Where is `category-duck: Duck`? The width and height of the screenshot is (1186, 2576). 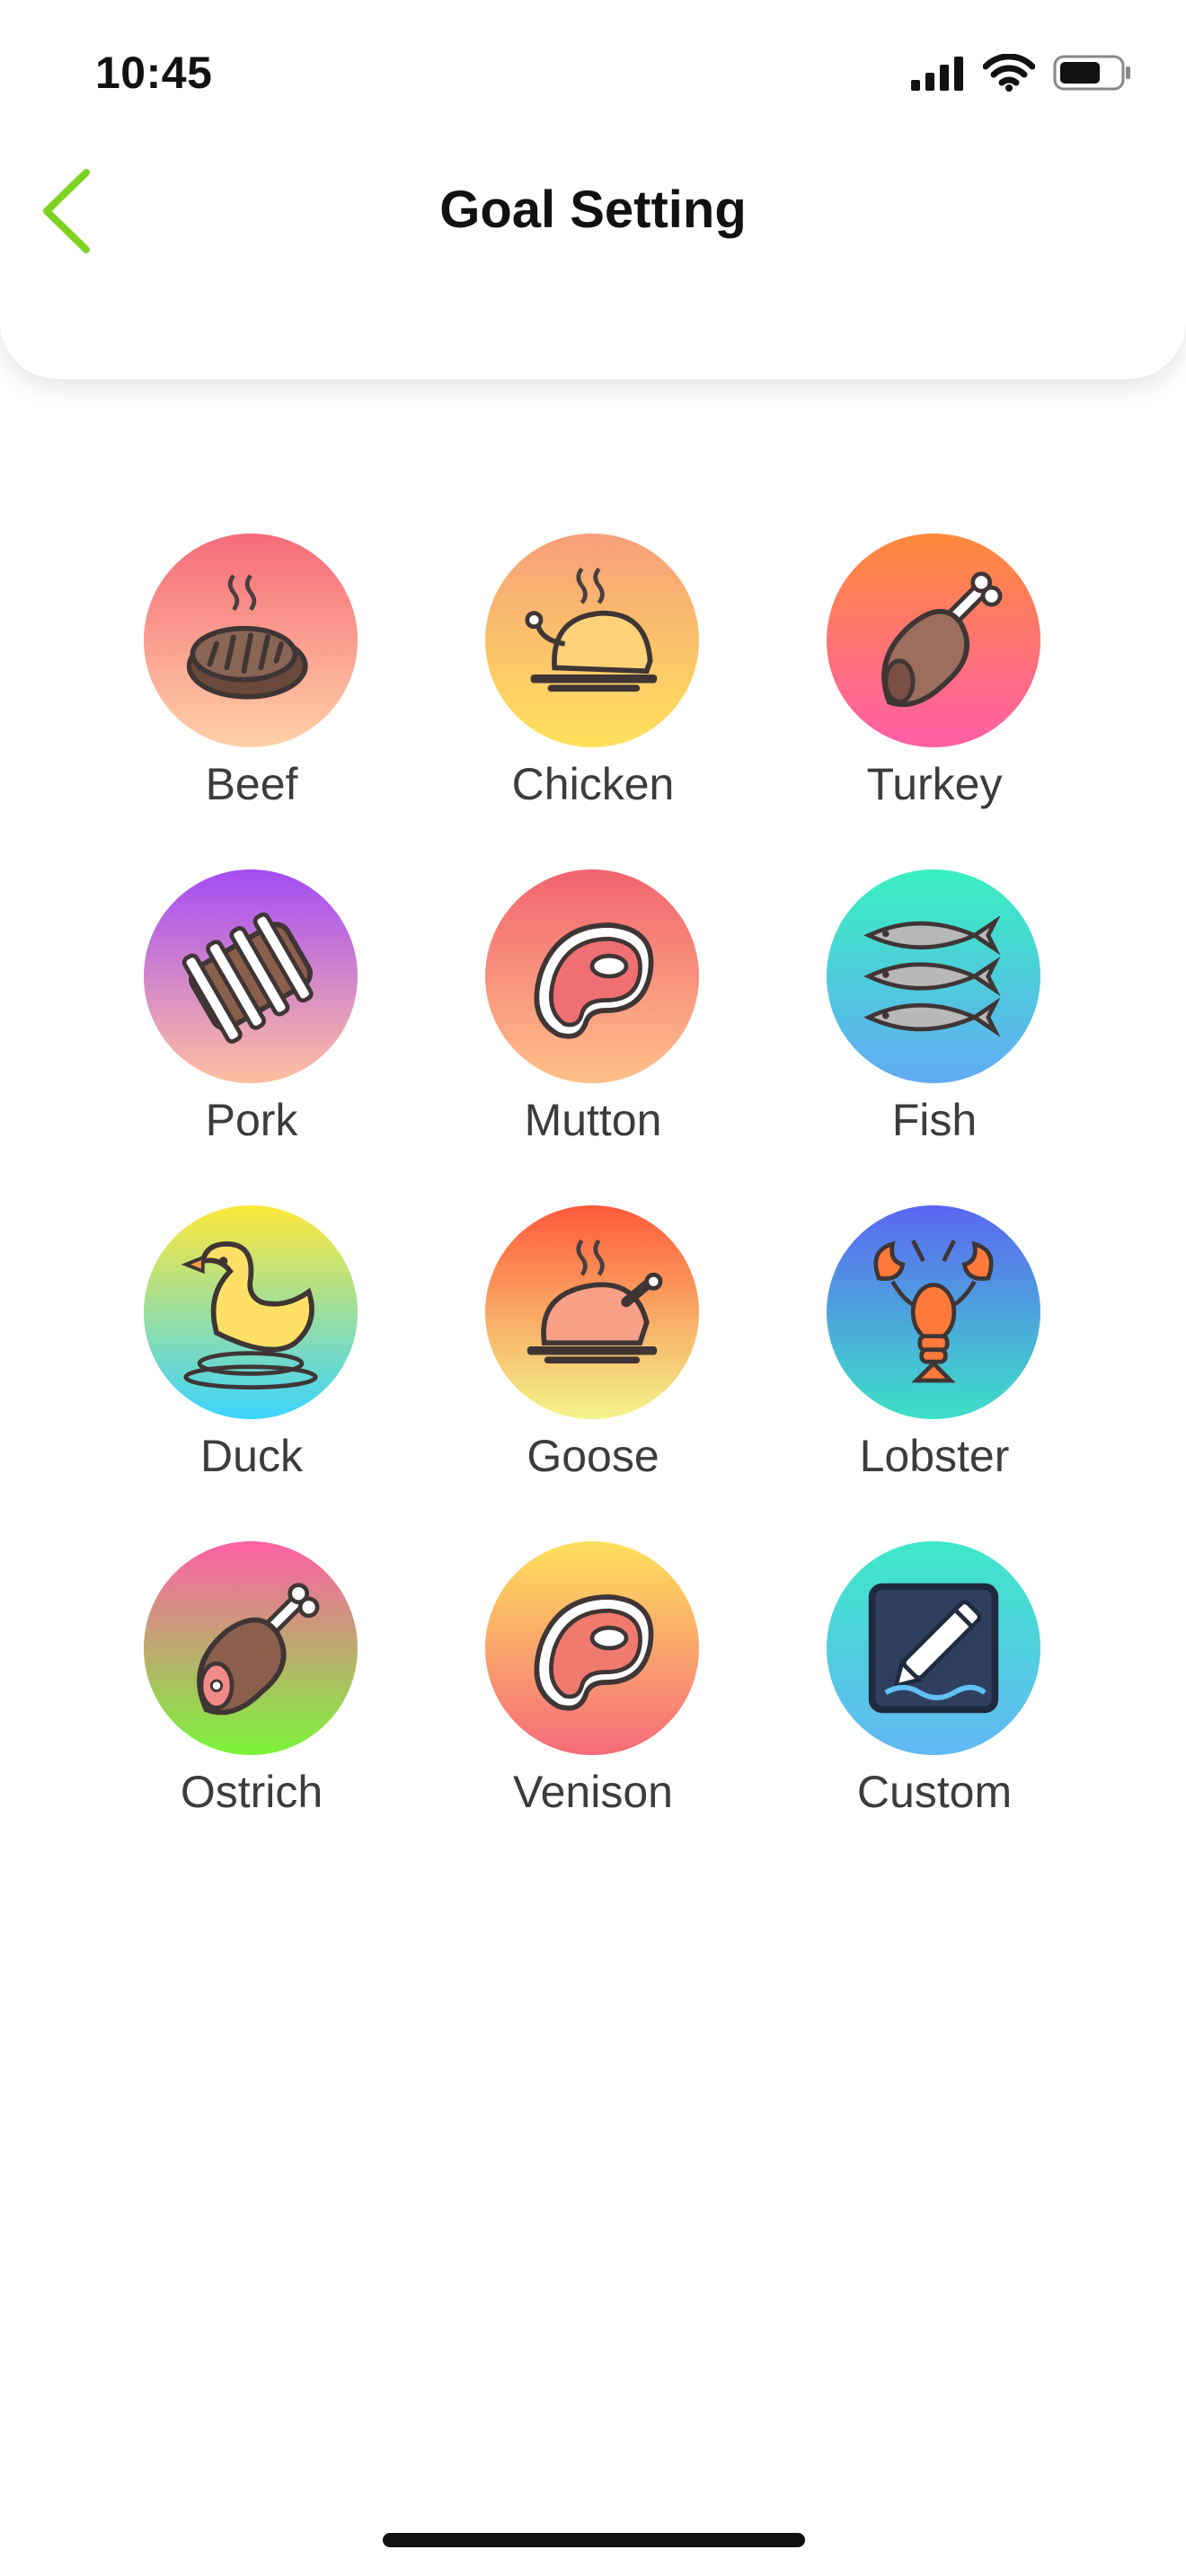
category-duck: Duck is located at coordinates (251, 1353).